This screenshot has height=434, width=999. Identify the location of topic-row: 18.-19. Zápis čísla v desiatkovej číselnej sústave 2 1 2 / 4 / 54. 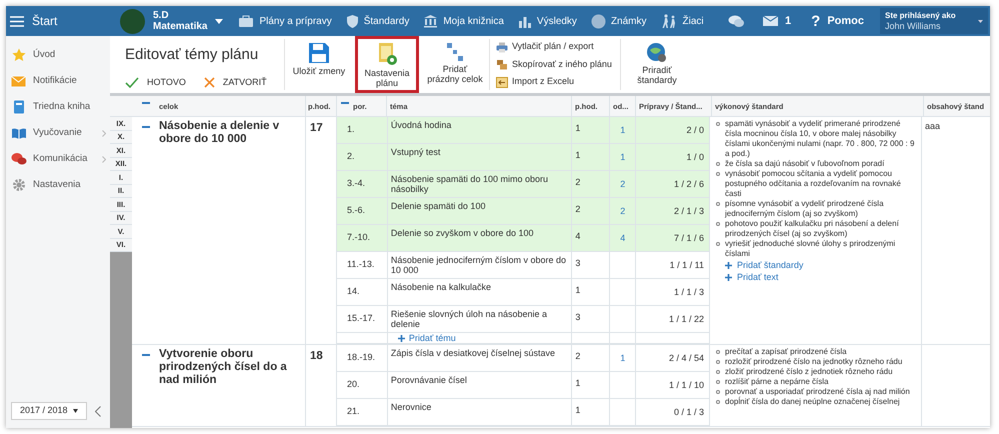
(523, 358).